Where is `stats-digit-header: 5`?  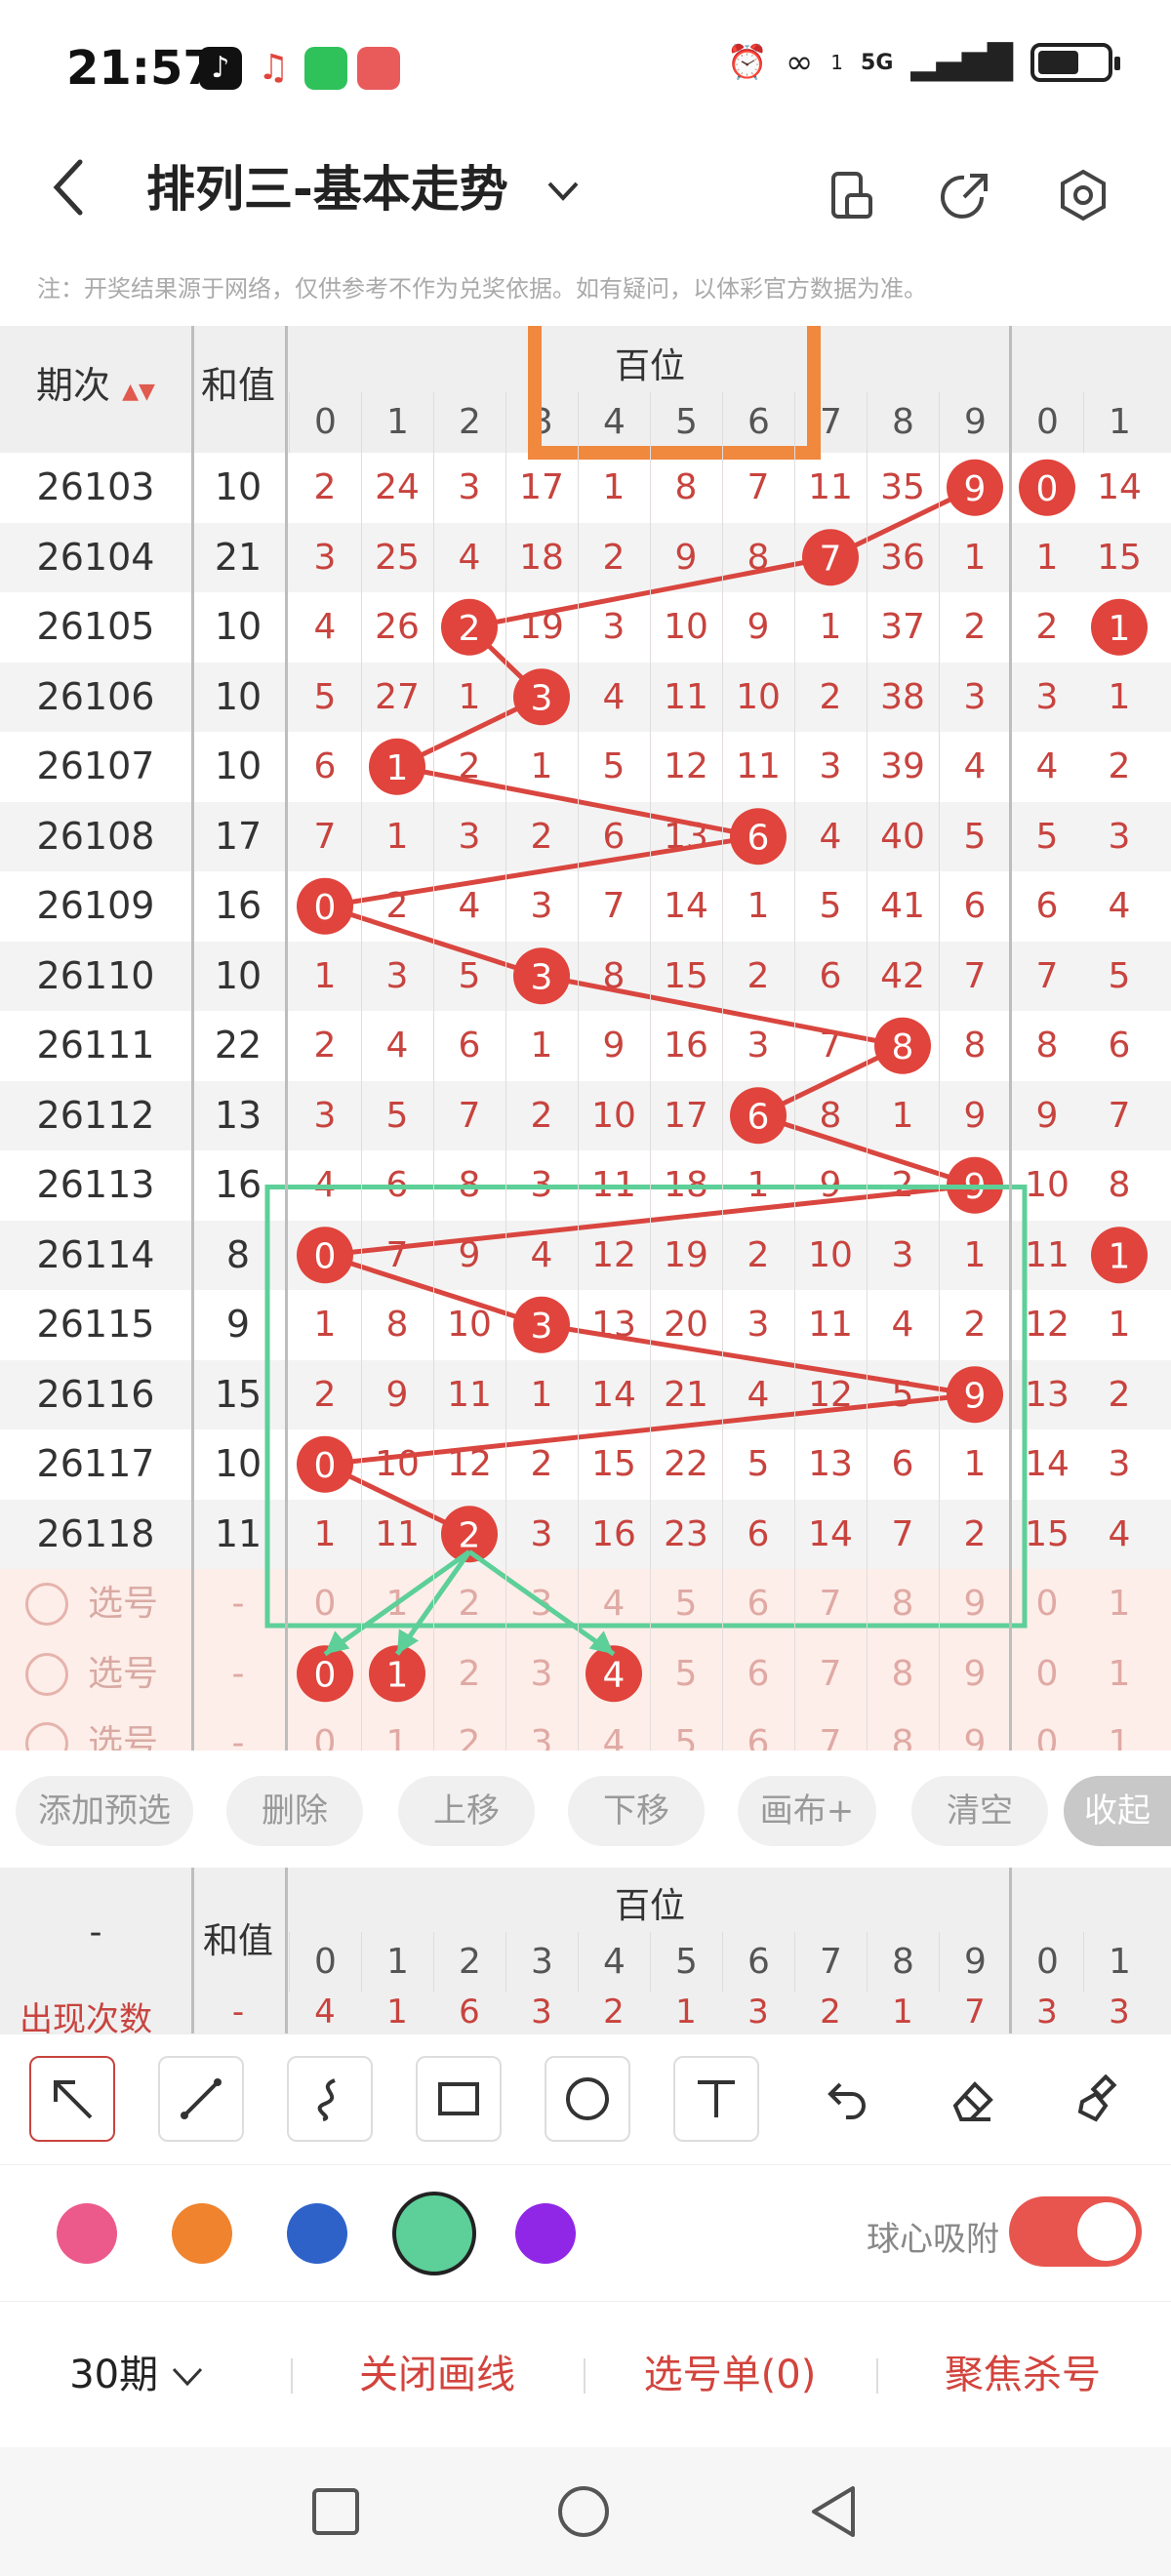
stats-digit-header: 5 is located at coordinates (686, 1962).